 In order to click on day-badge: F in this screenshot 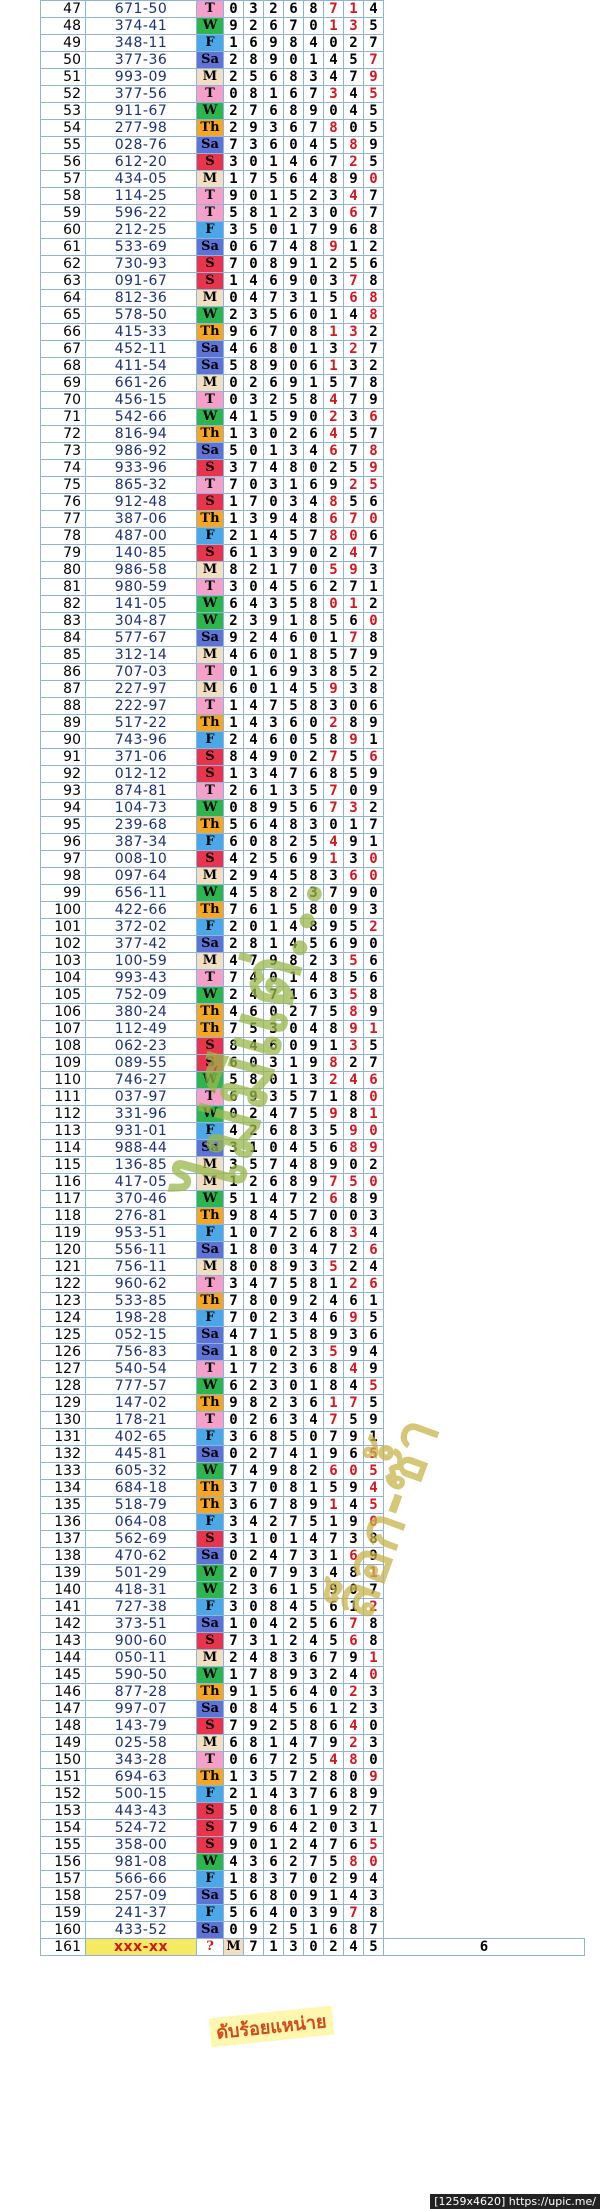, I will do `click(210, 740)`.